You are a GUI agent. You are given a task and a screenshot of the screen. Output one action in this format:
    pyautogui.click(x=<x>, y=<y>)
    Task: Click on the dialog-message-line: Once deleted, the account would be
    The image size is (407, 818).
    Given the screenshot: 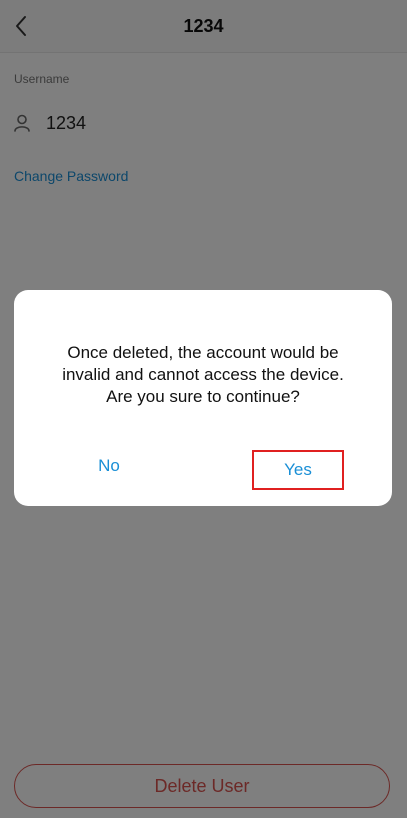 What is the action you would take?
    pyautogui.click(x=203, y=352)
    